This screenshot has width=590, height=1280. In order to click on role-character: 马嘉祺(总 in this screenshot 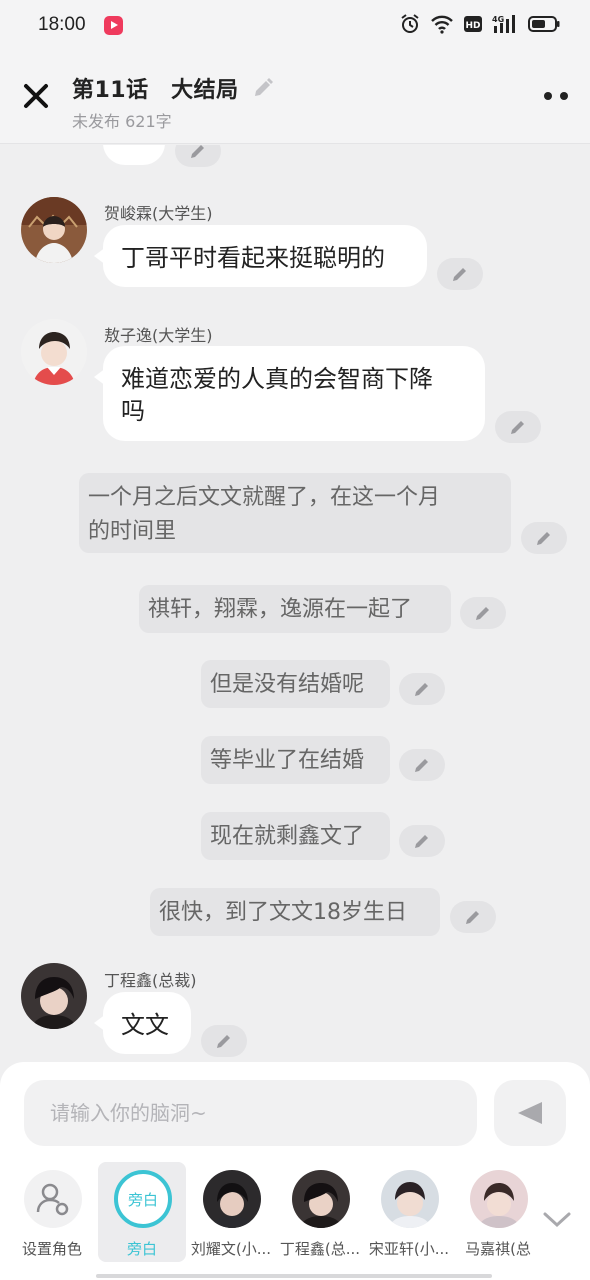, I will do `click(498, 1212)`.